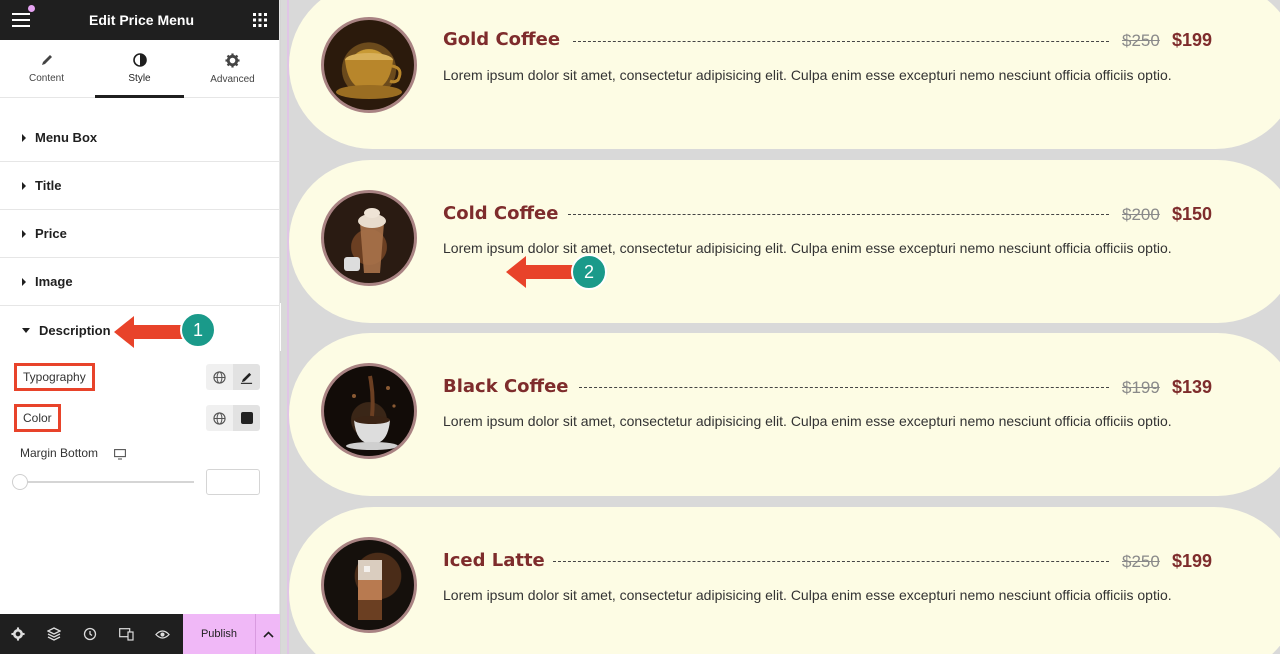  Describe the element at coordinates (37, 418) in the screenshot. I see `color-label: Color` at that location.